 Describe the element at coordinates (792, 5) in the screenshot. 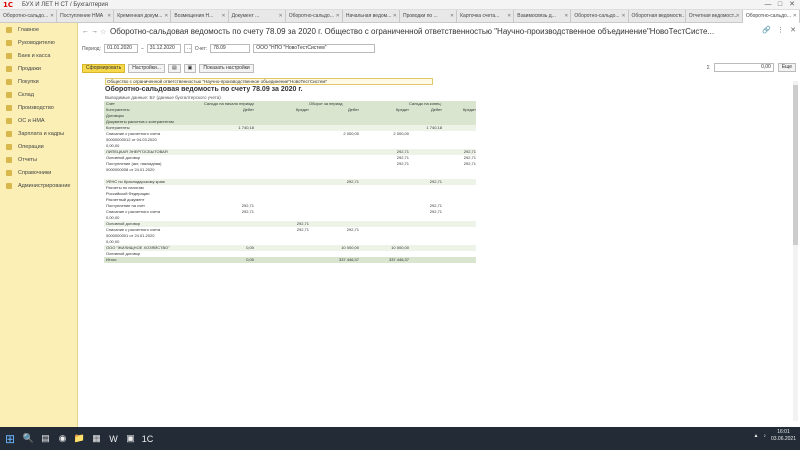

I see `close-button: ✕` at that location.